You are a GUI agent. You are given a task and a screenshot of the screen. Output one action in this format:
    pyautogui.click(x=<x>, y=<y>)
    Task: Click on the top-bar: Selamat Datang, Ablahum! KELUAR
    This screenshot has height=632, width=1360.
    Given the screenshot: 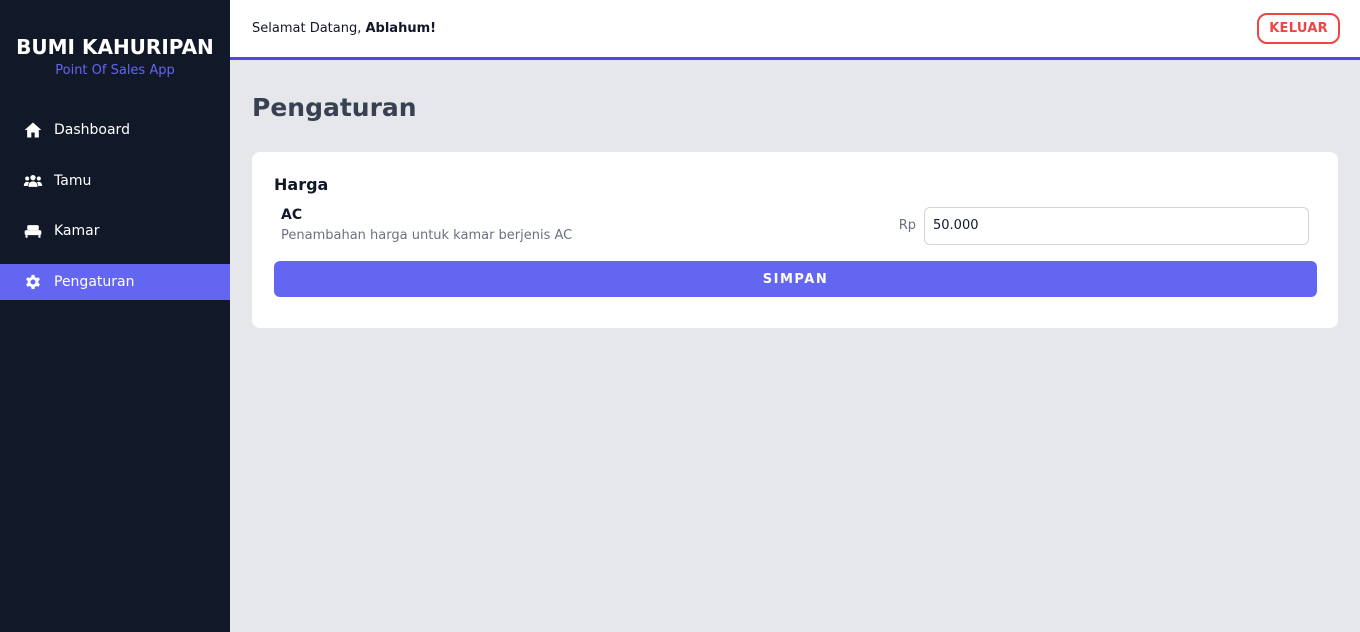 What is the action you would take?
    pyautogui.click(x=795, y=30)
    